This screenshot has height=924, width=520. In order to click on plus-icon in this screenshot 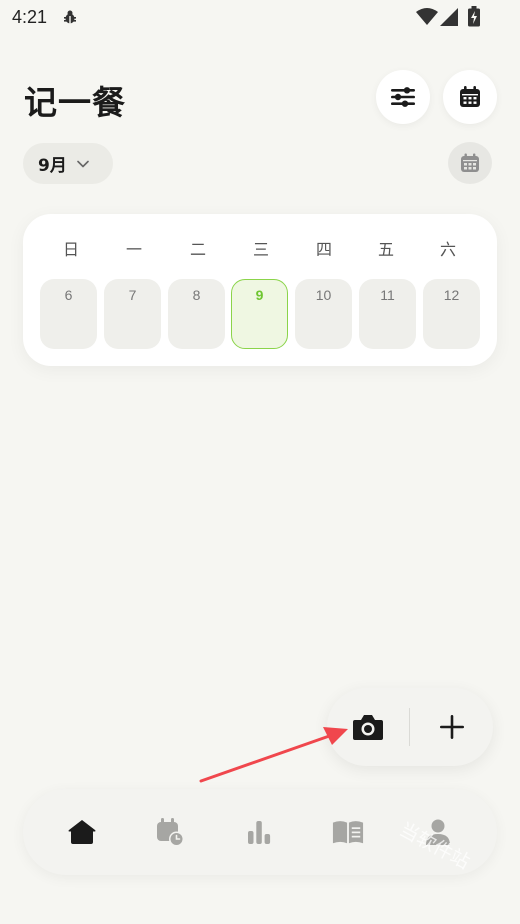, I will do `click(452, 727)`.